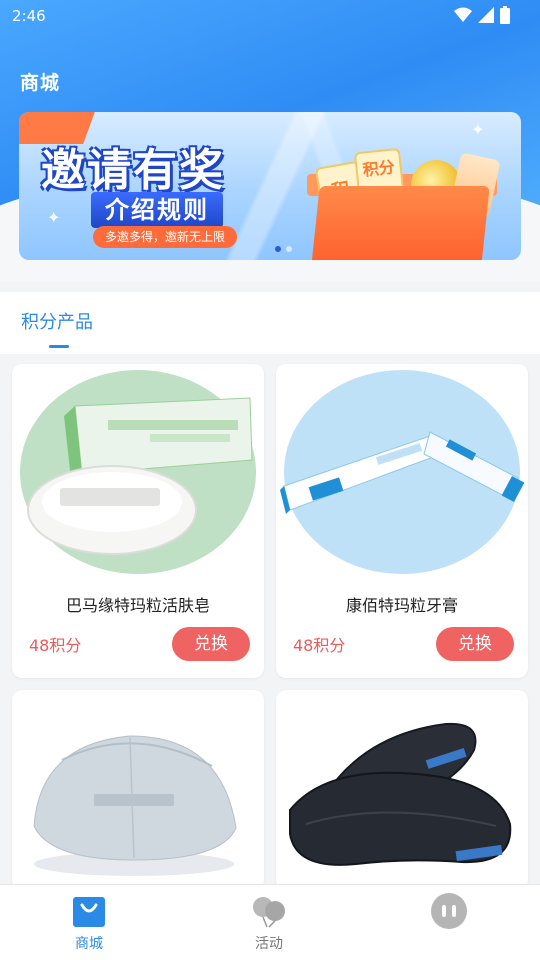  What do you see at coordinates (402, 472) in the screenshot?
I see `toothpaste-product-image` at bounding box center [402, 472].